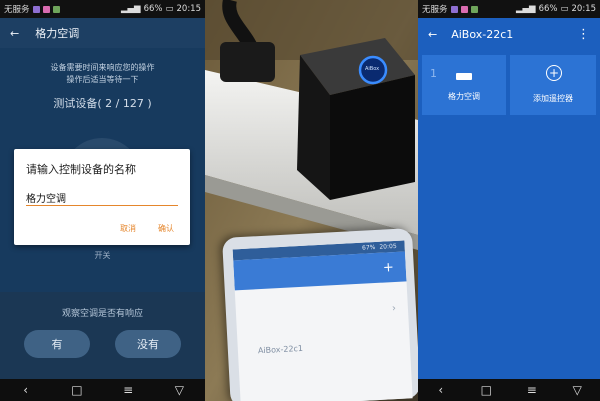 The width and height of the screenshot is (600, 401). What do you see at coordinates (464, 76) in the screenshot?
I see `ac-unit-icon` at bounding box center [464, 76].